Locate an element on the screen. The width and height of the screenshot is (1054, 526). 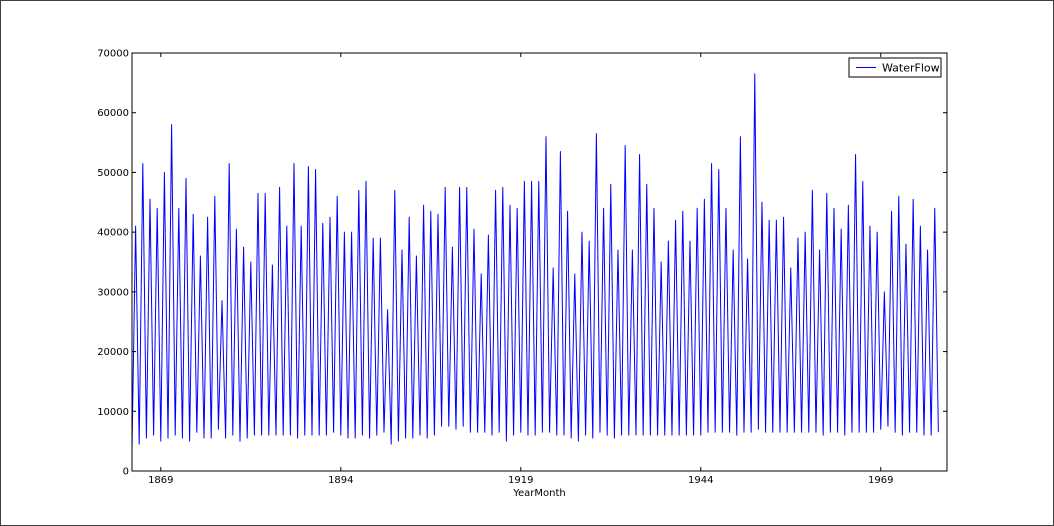
y-tick-label: 10000 is located at coordinates (113, 412).